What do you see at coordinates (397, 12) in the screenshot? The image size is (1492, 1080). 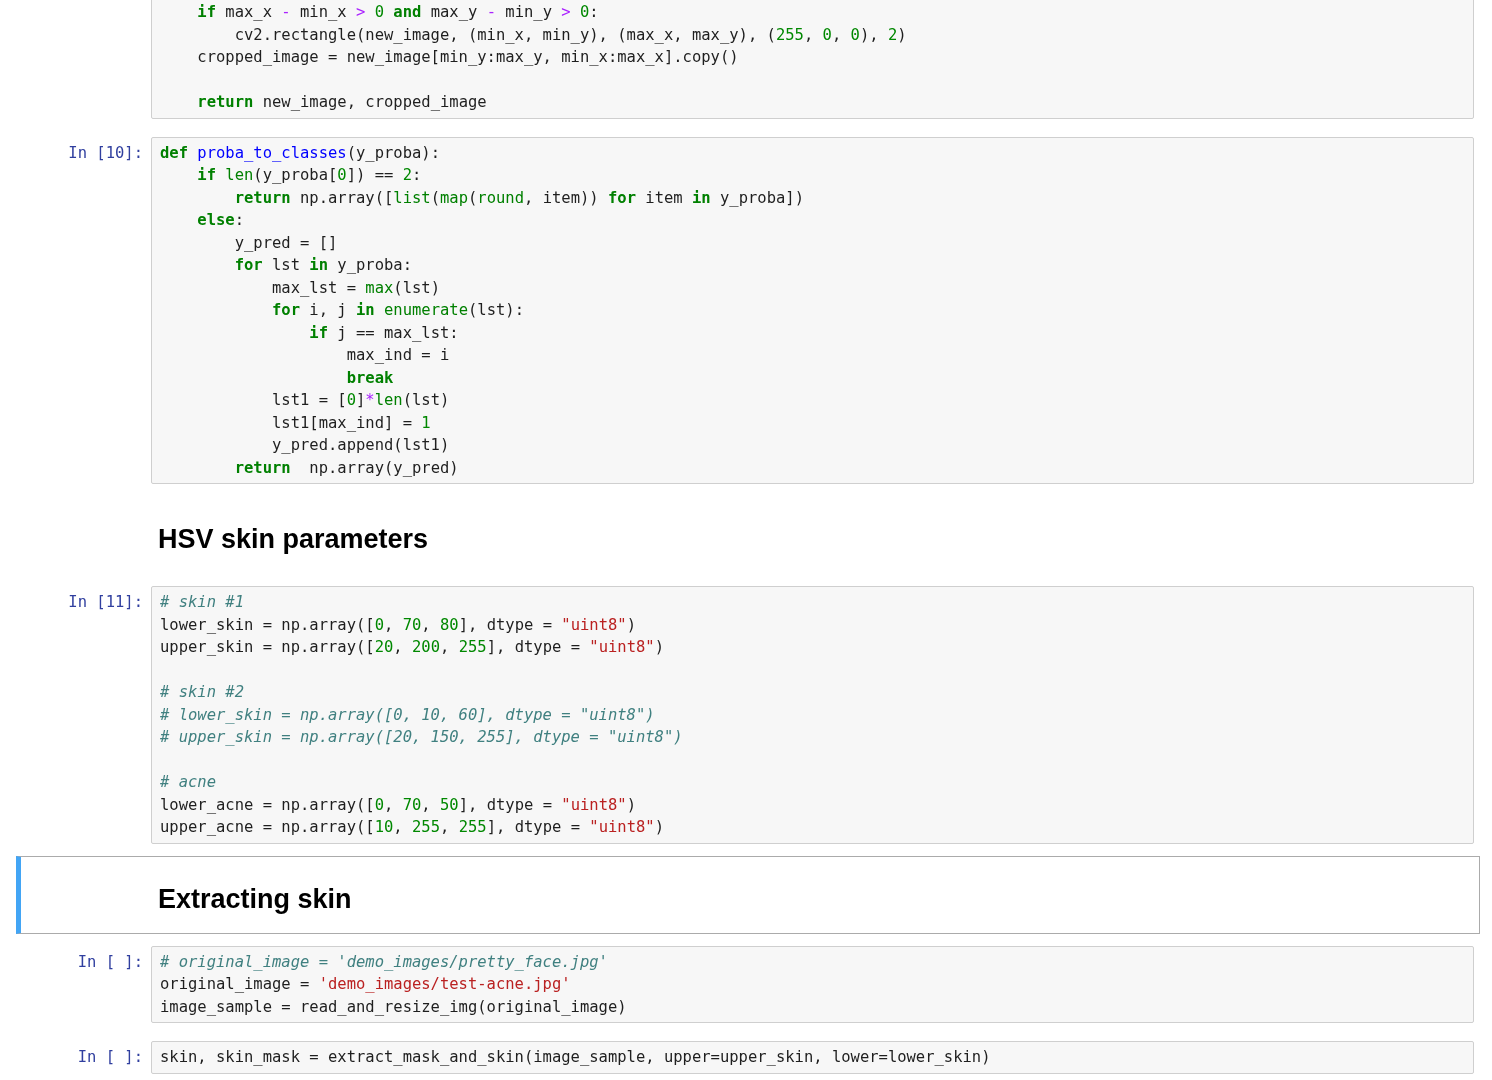 I see `code-line: if max_x - min_x > 0 and max_y - min_y > 0:` at bounding box center [397, 12].